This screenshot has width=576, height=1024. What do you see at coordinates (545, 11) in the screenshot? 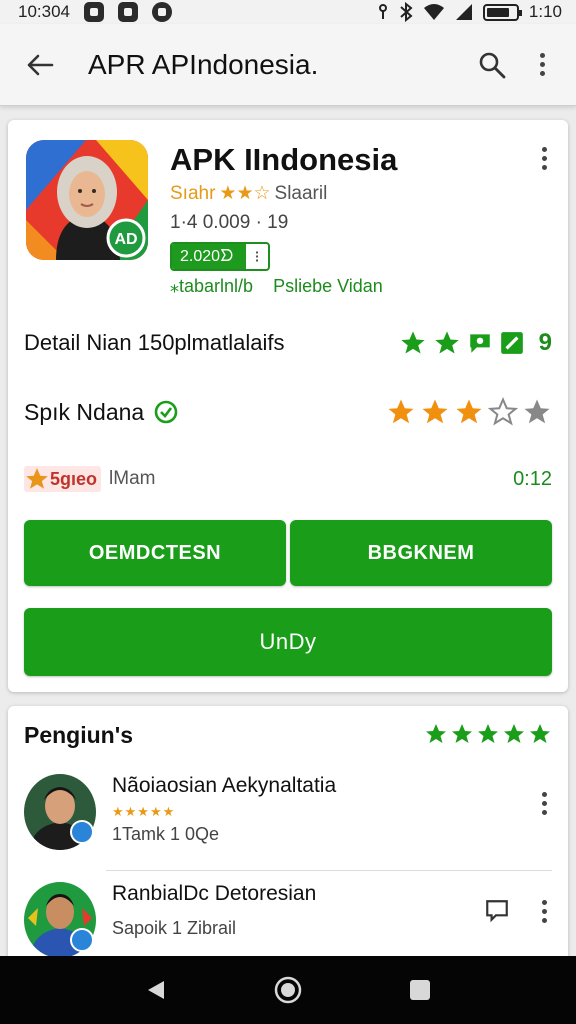
I see `status-clock: 1:10` at bounding box center [545, 11].